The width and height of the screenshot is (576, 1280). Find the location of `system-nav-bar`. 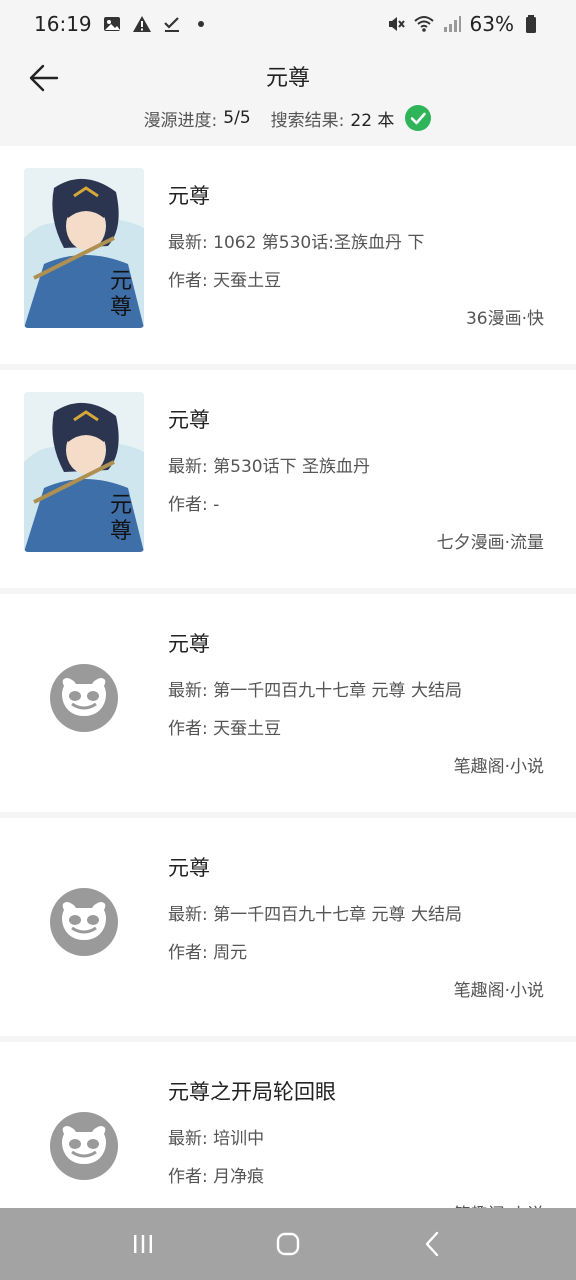

system-nav-bar is located at coordinates (288, 1244).